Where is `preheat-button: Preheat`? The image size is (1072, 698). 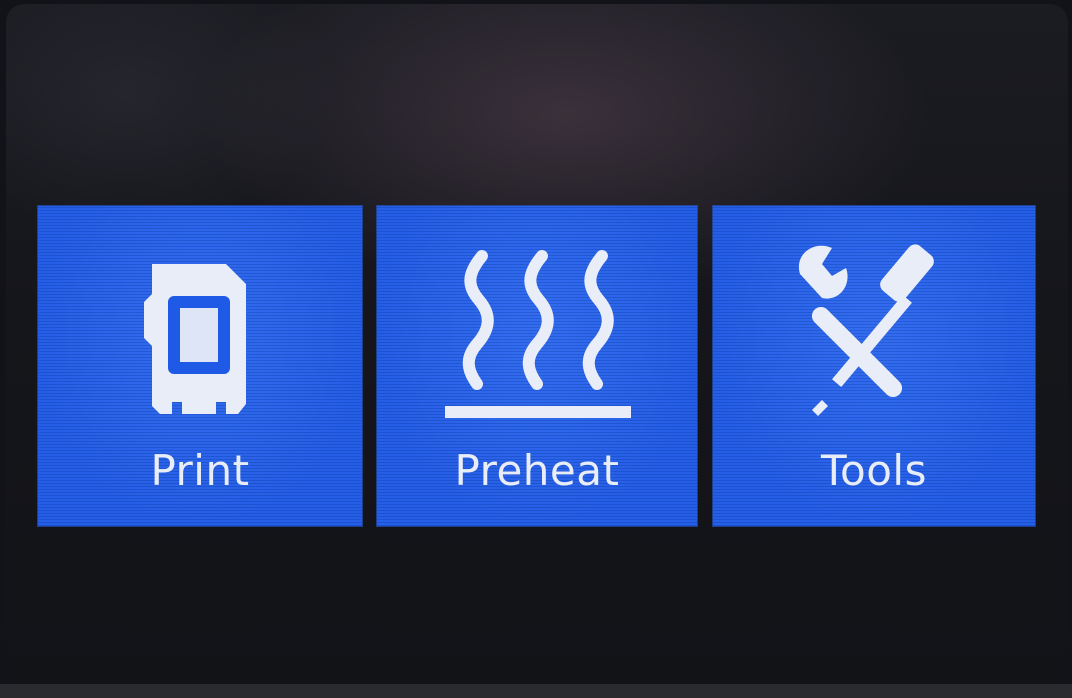 preheat-button: Preheat is located at coordinates (537, 366).